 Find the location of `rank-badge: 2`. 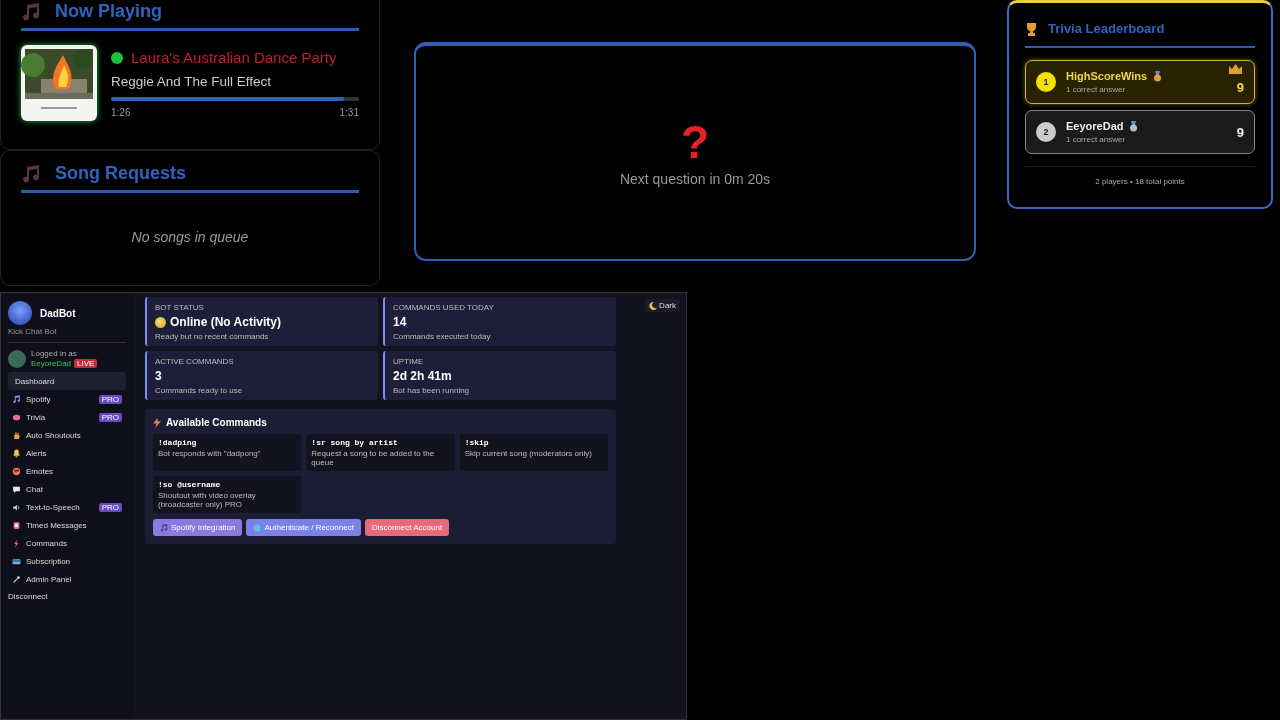

rank-badge: 2 is located at coordinates (1046, 132).